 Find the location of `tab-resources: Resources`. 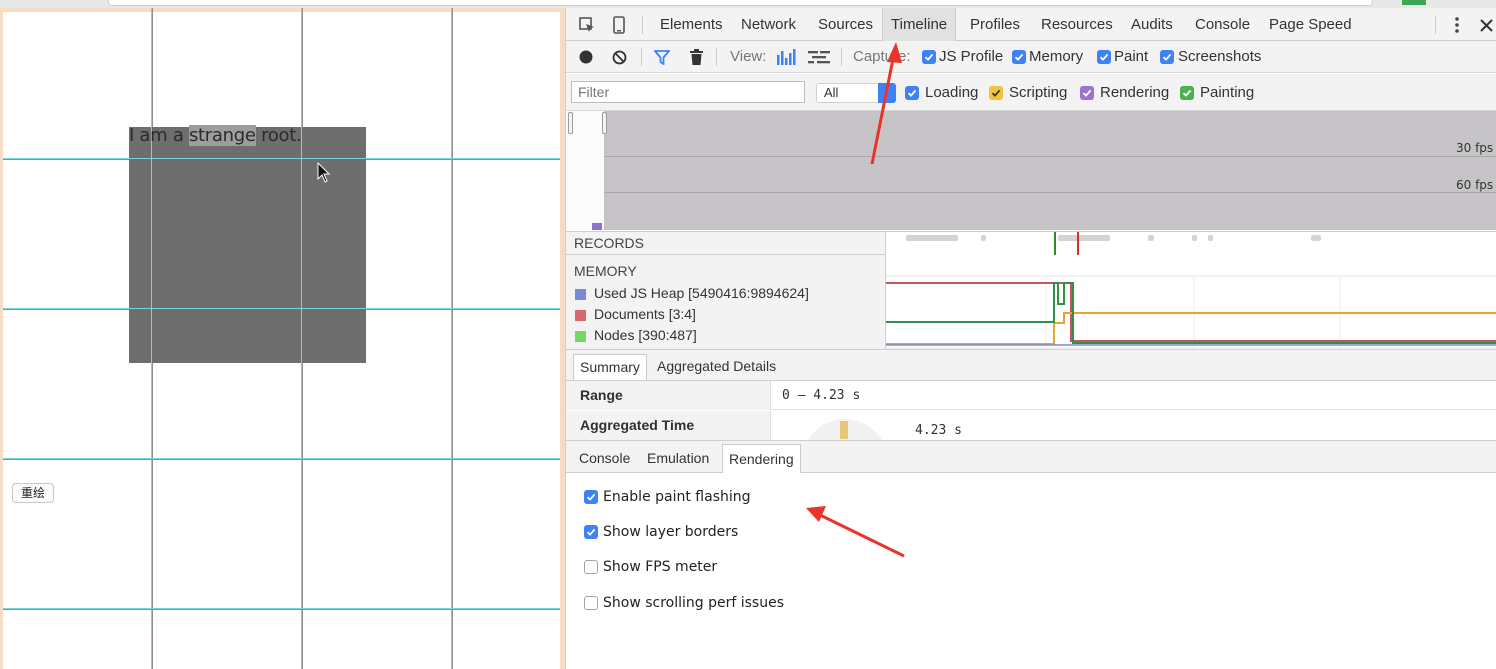

tab-resources: Resources is located at coordinates (1077, 24).